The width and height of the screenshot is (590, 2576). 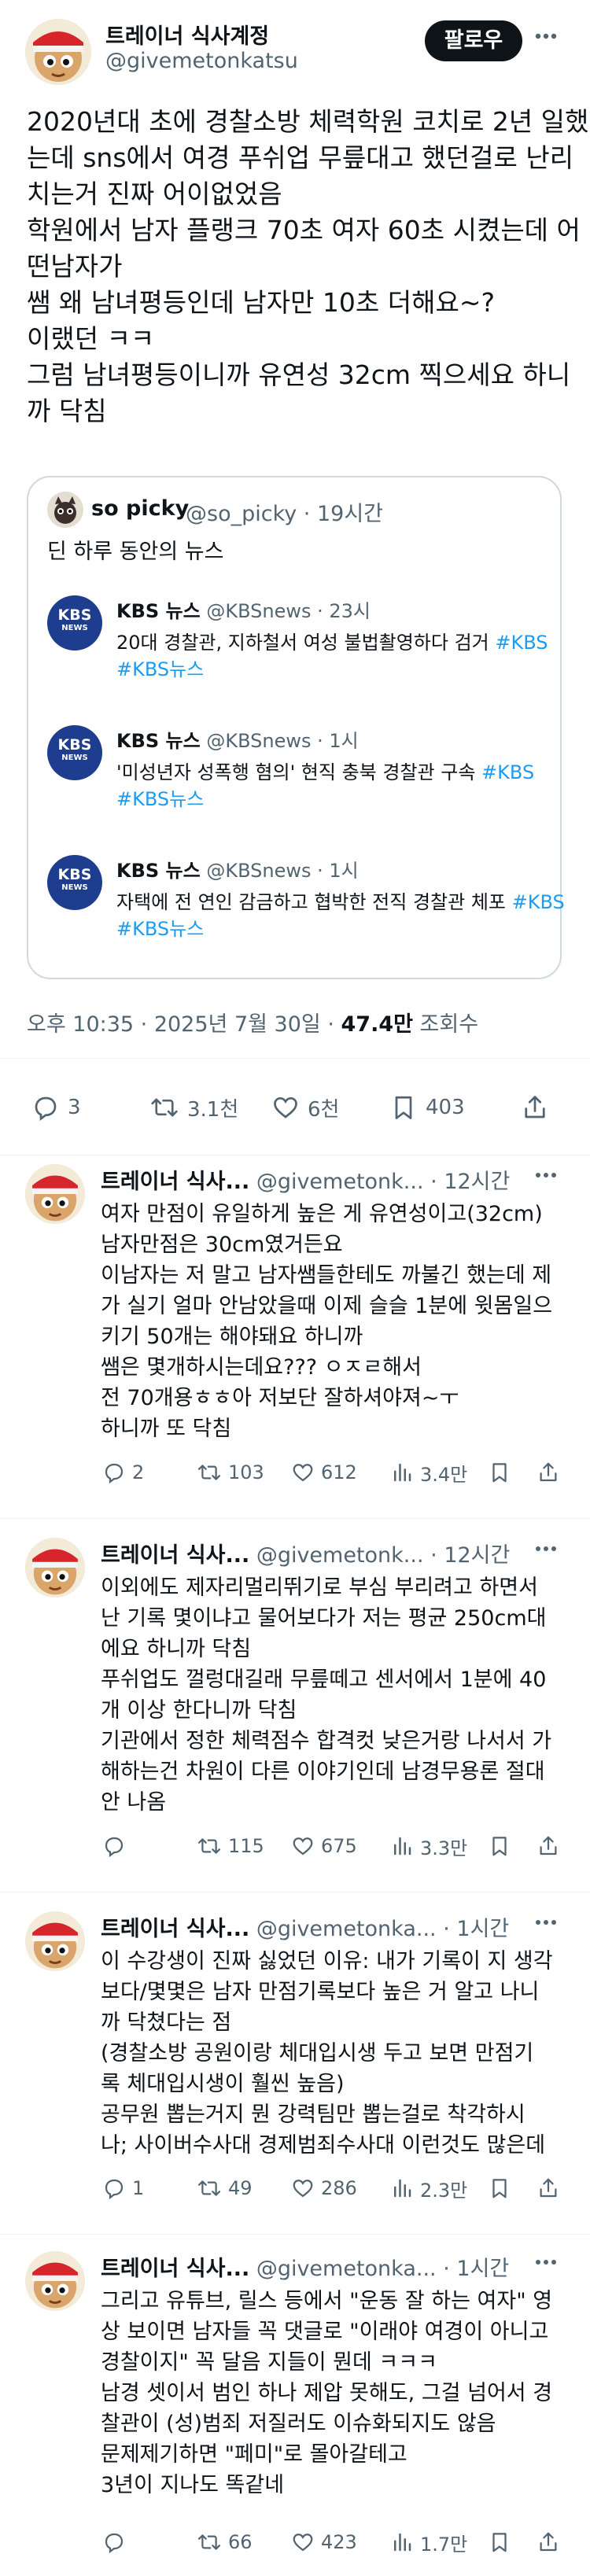 I want to click on news-header: KBS 뉴스 @KBSnews · 1시, so click(x=237, y=869).